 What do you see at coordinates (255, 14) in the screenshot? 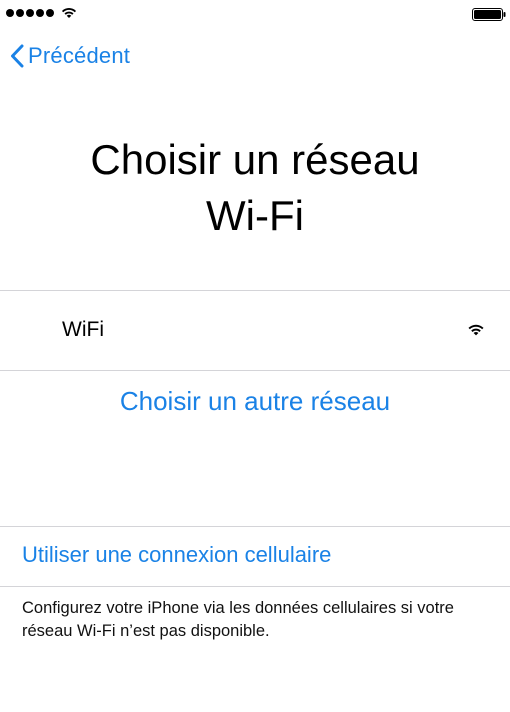
I see `status-bar` at bounding box center [255, 14].